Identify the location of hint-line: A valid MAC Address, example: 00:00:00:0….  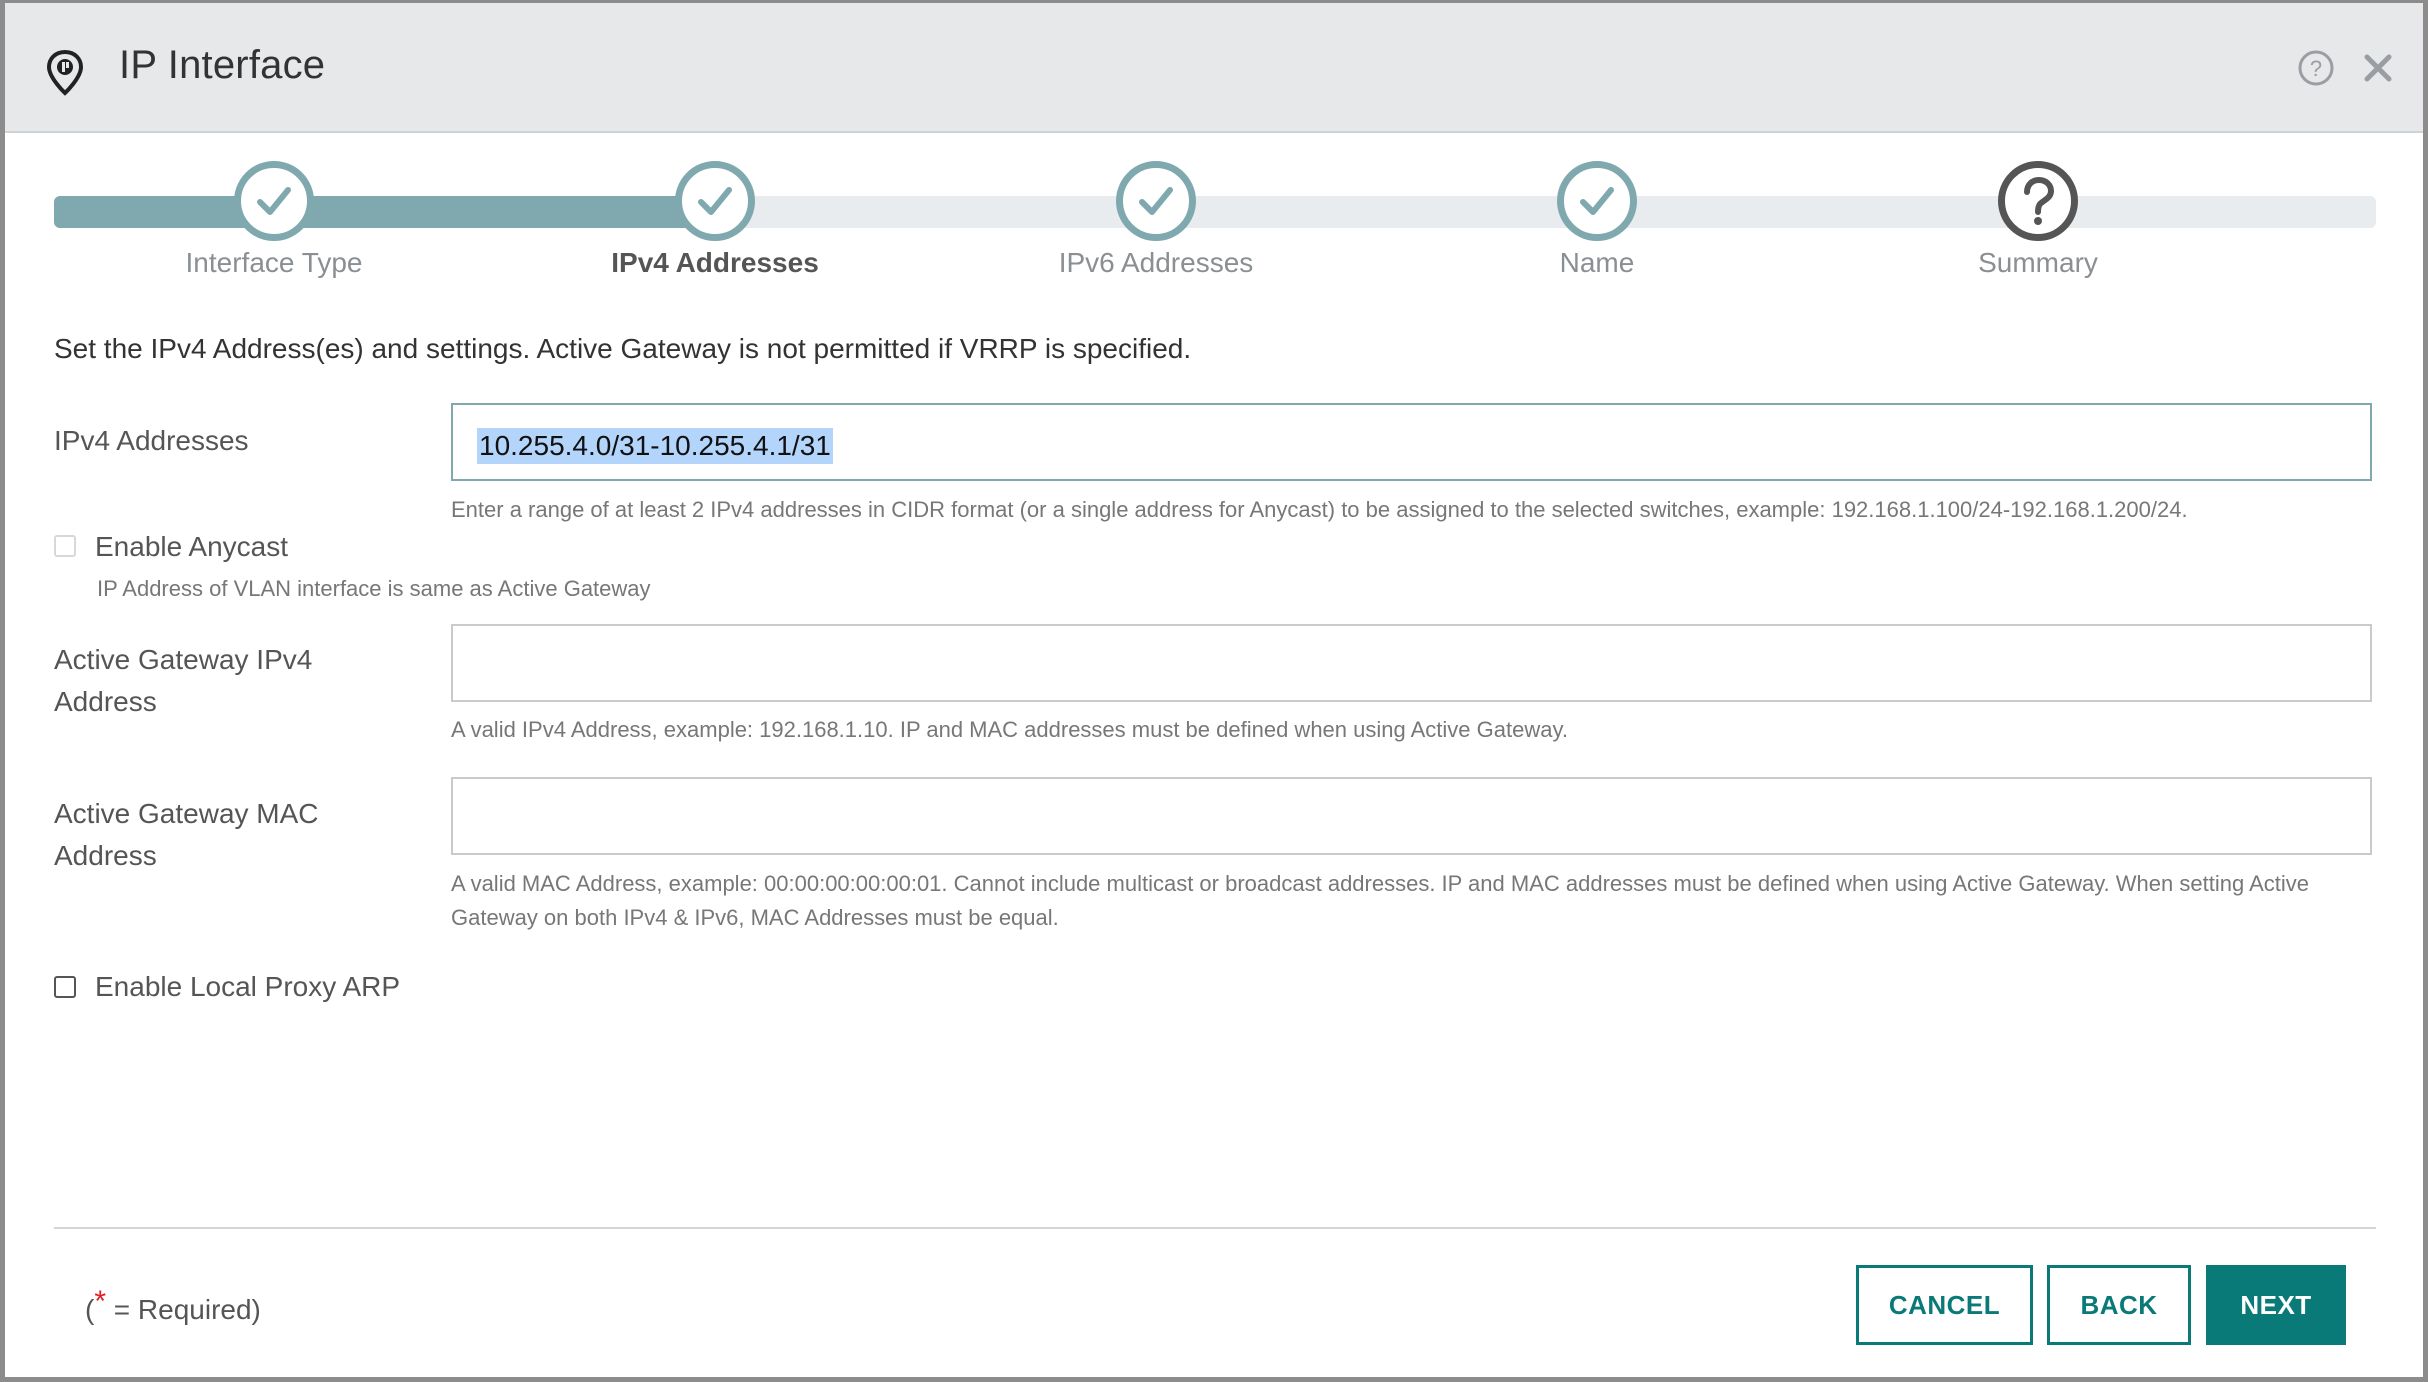
(1380, 883).